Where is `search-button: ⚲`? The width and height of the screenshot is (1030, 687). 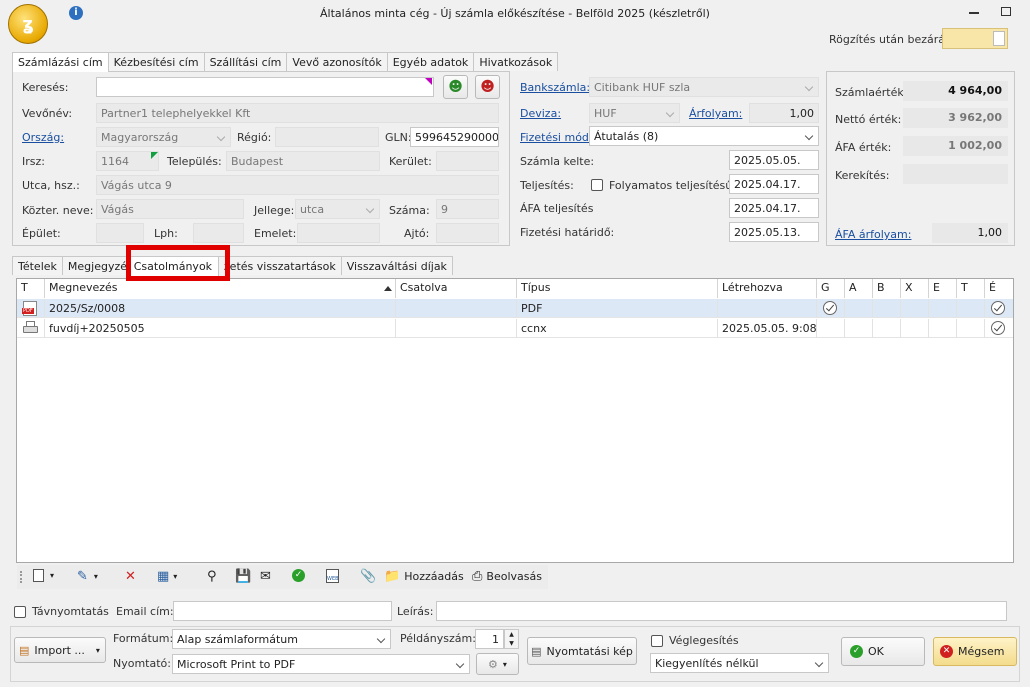
search-button: ⚲ is located at coordinates (212, 576).